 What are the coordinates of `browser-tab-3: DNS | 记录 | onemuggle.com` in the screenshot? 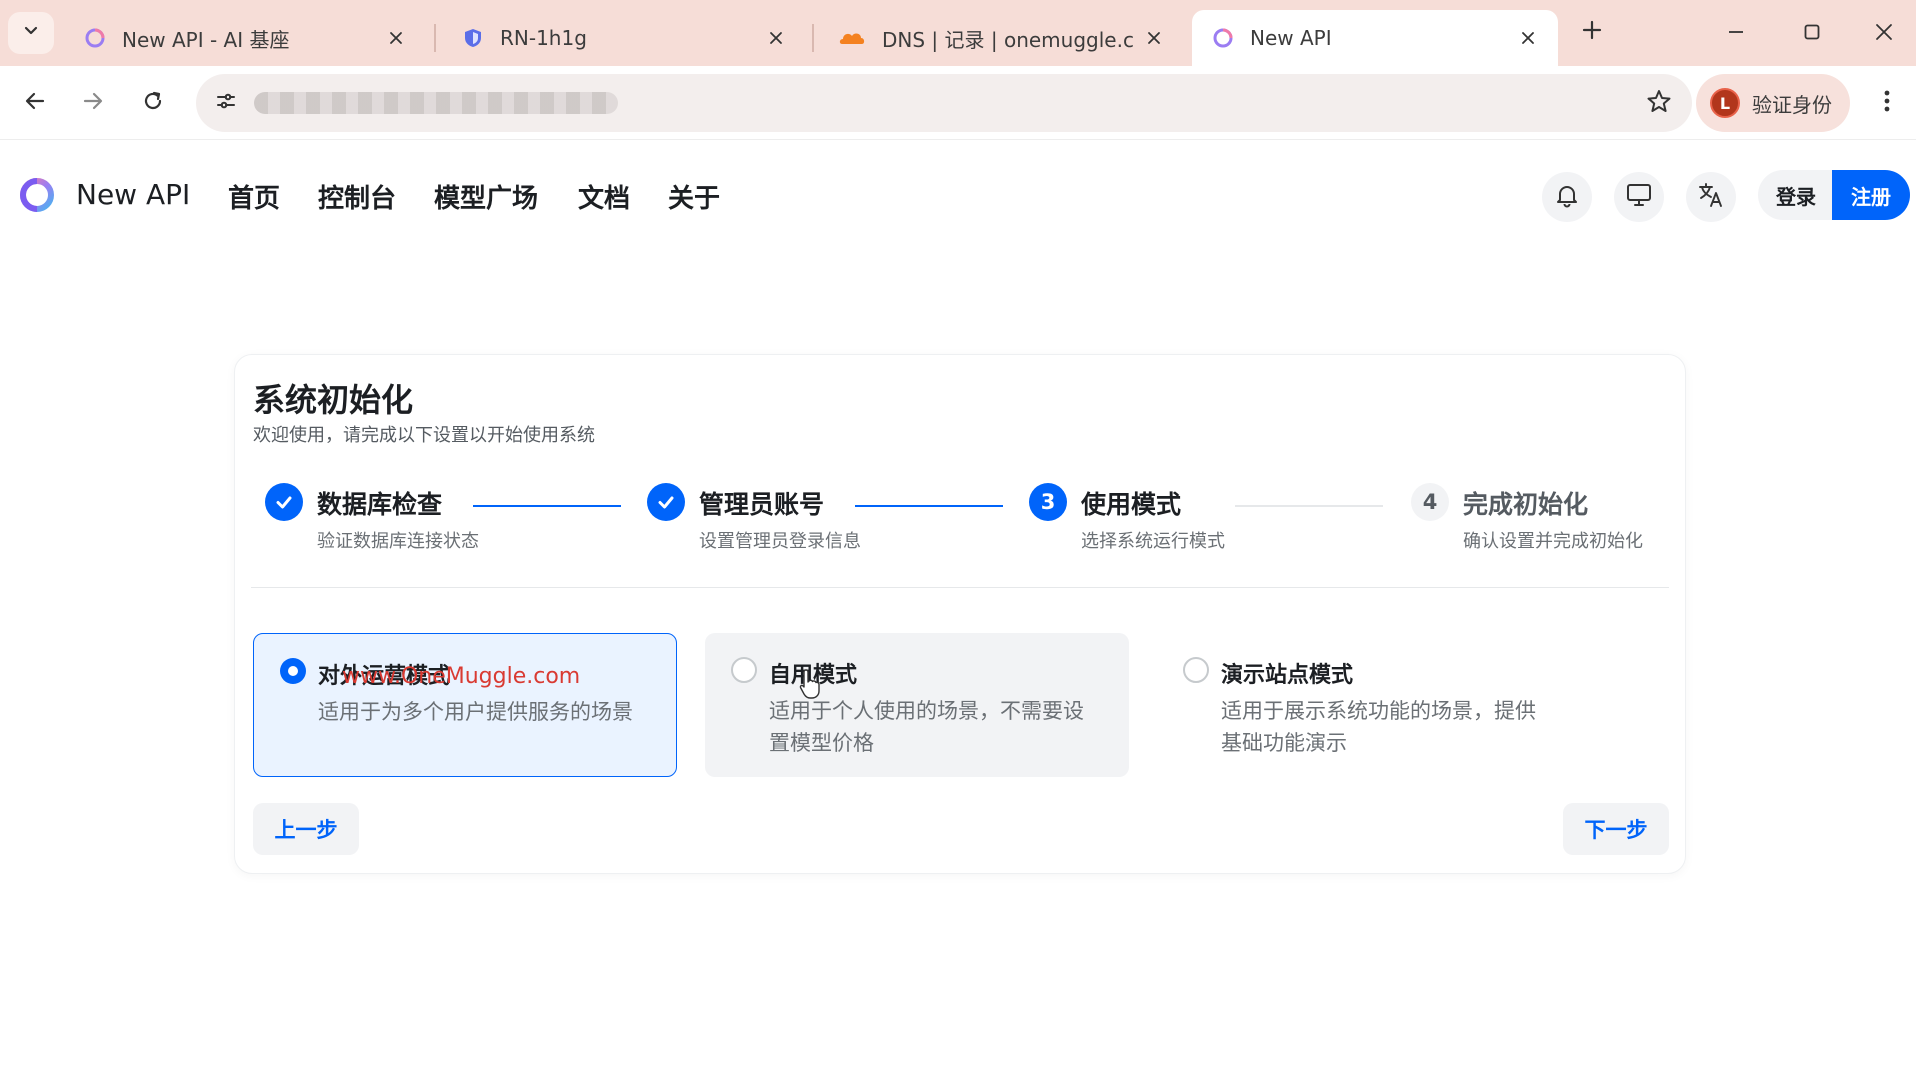 It's located at (1001, 38).